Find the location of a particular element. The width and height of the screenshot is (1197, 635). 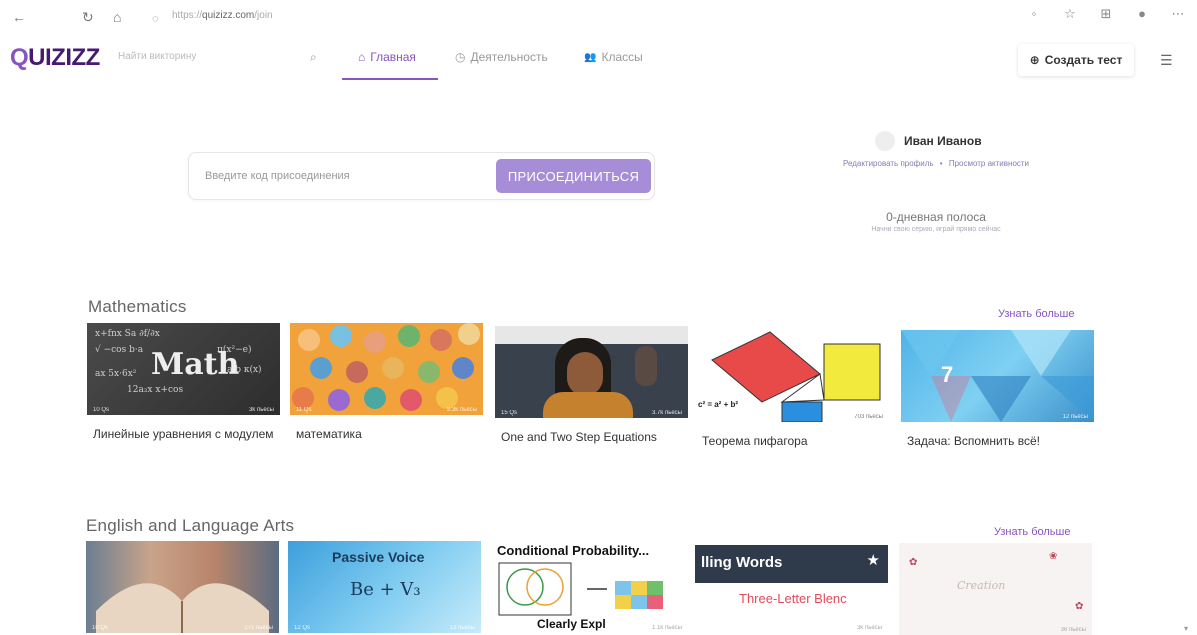

search-input: Найти викторину is located at coordinates (223, 60).